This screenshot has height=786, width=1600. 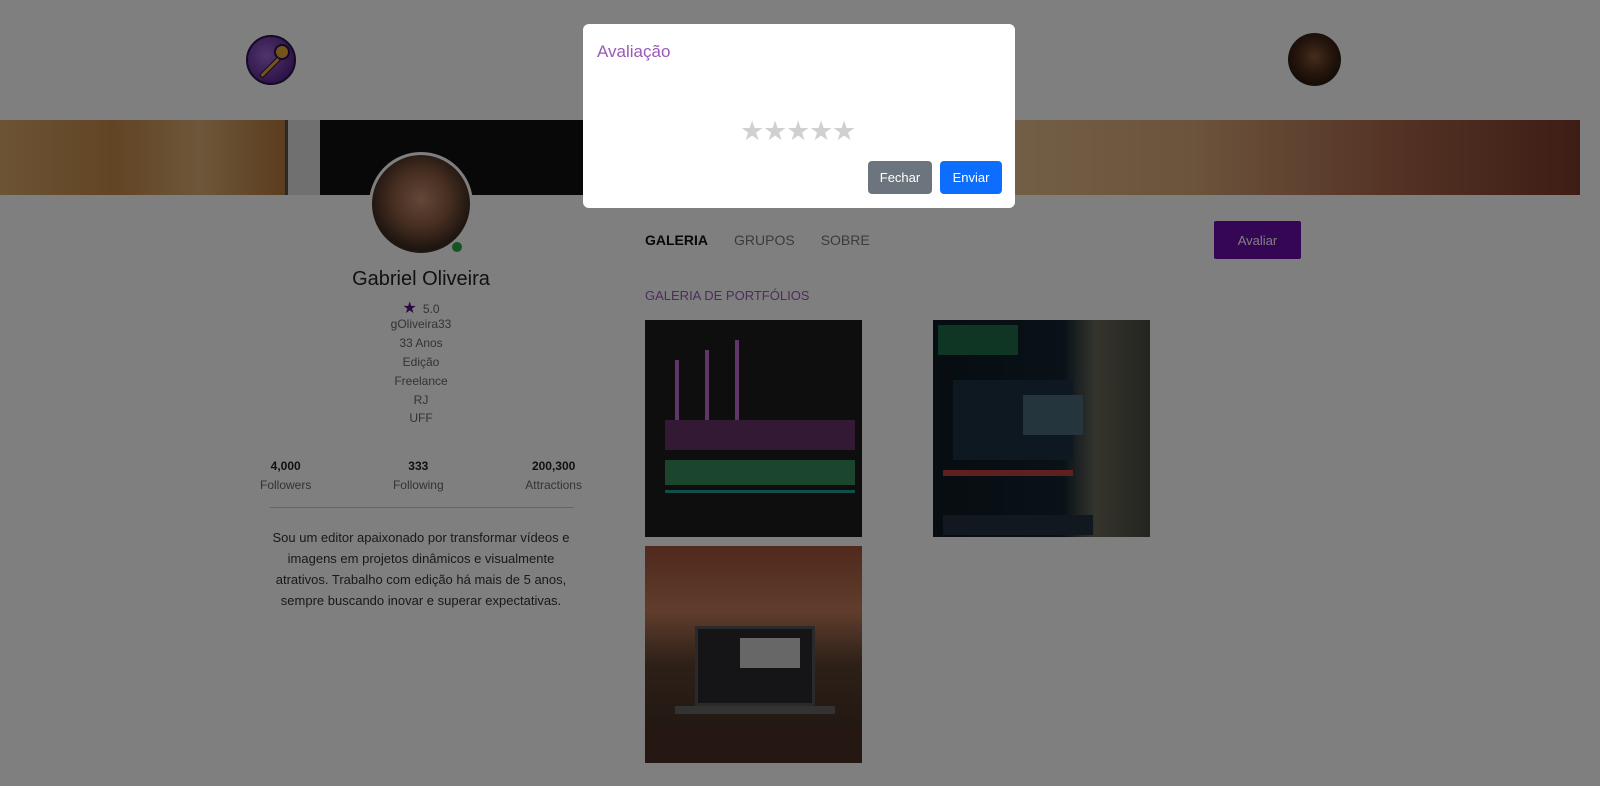 What do you see at coordinates (799, 116) in the screenshot?
I see `rating-modal: Avaliação ★ ★ ★ ★ ★ Fechar Enviar` at bounding box center [799, 116].